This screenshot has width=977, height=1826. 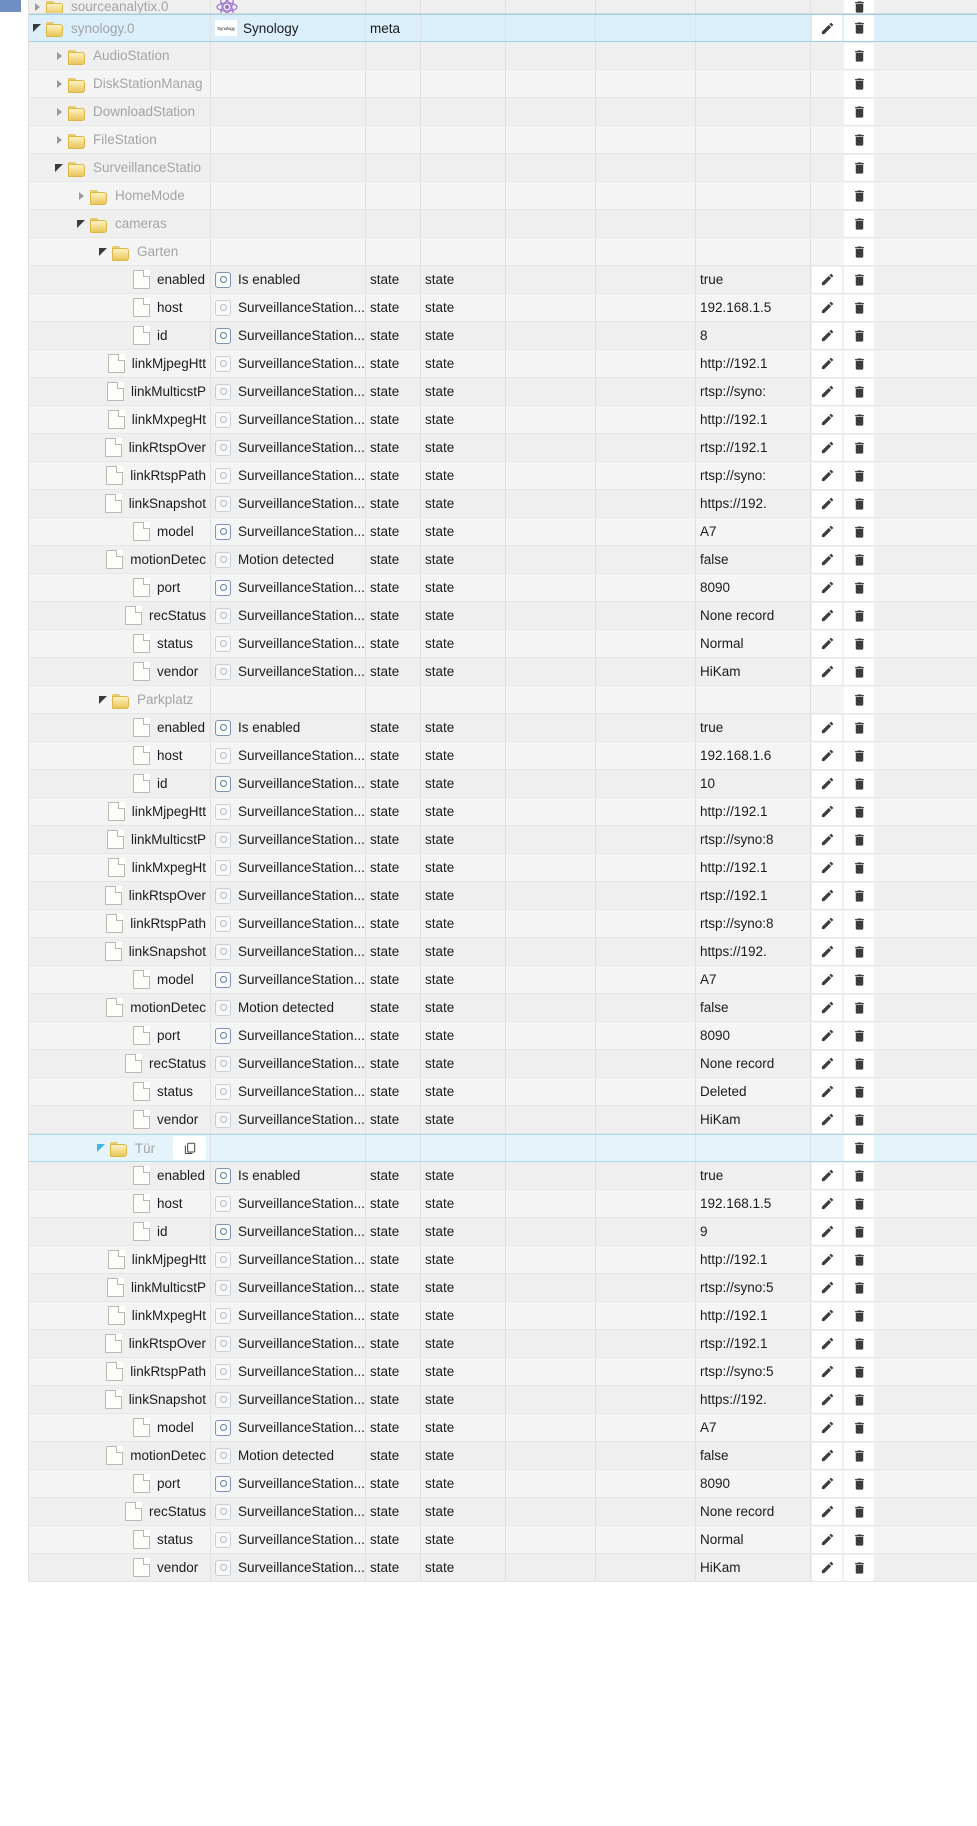 I want to click on tree-row: SurveillanceStatio, so click(x=503, y=168).